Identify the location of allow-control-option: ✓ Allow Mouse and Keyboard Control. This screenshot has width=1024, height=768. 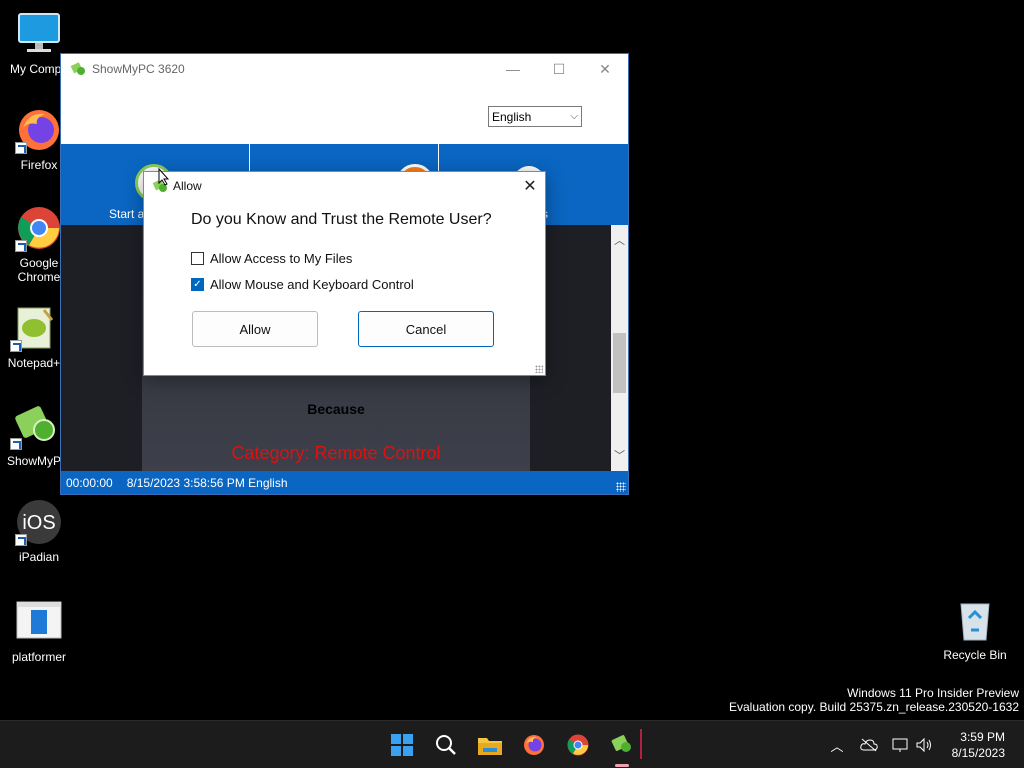
(302, 284).